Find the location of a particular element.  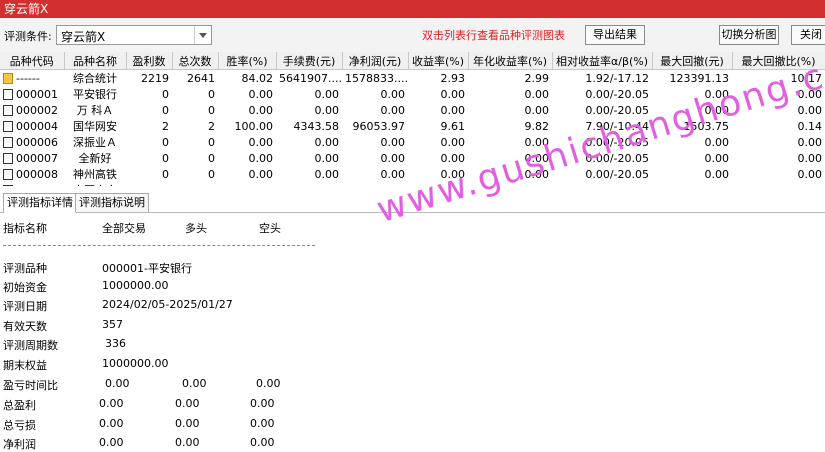

code-text: 000006 is located at coordinates (37, 142).